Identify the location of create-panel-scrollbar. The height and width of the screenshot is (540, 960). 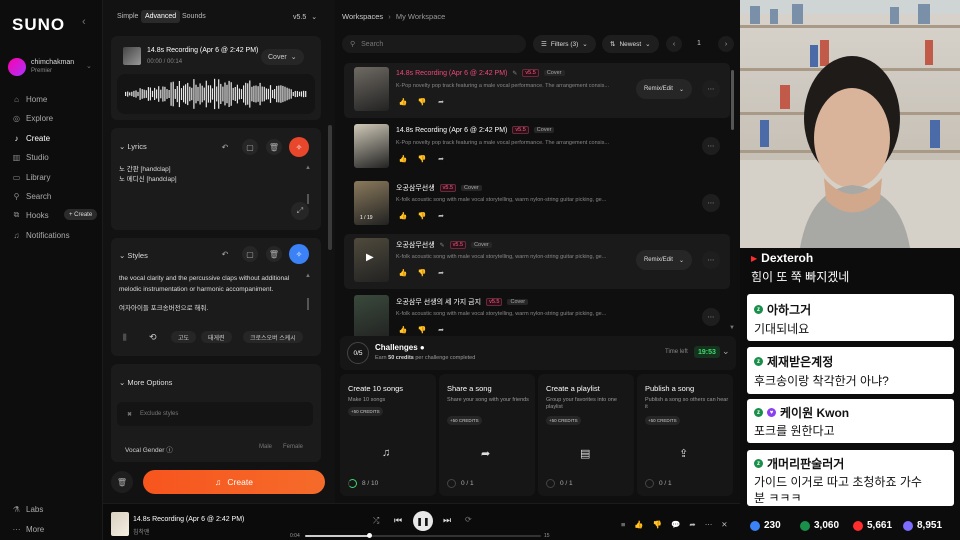
(330, 187).